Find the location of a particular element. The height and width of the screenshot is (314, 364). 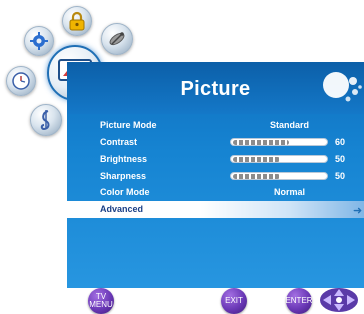

menu-item-label: Advanced is located at coordinates (122, 209).